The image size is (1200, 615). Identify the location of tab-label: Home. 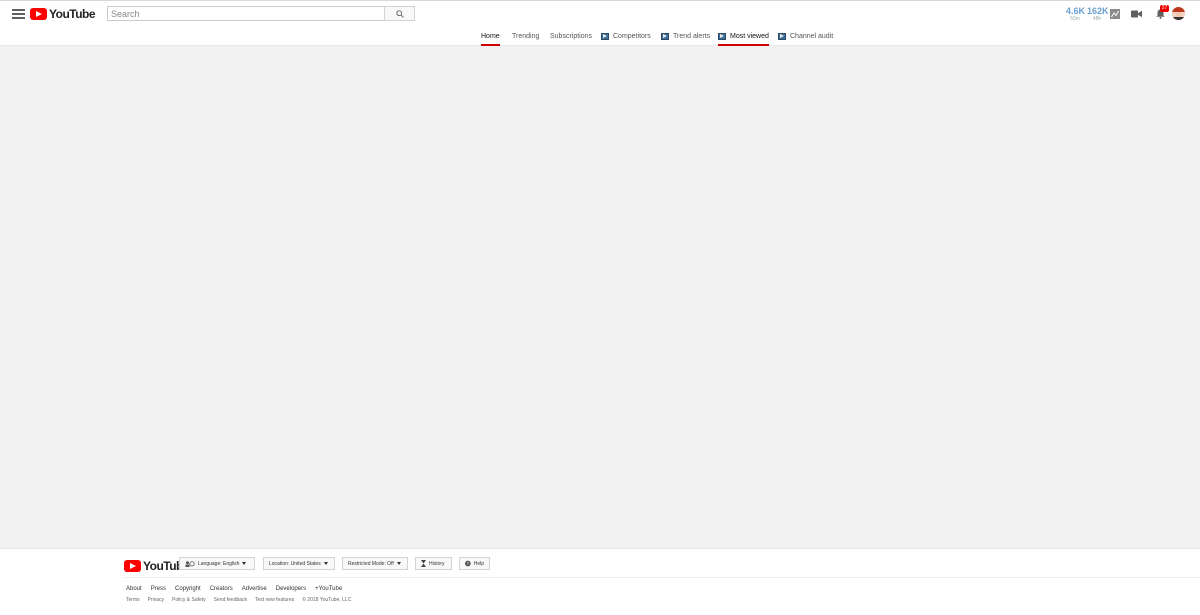
(490, 36).